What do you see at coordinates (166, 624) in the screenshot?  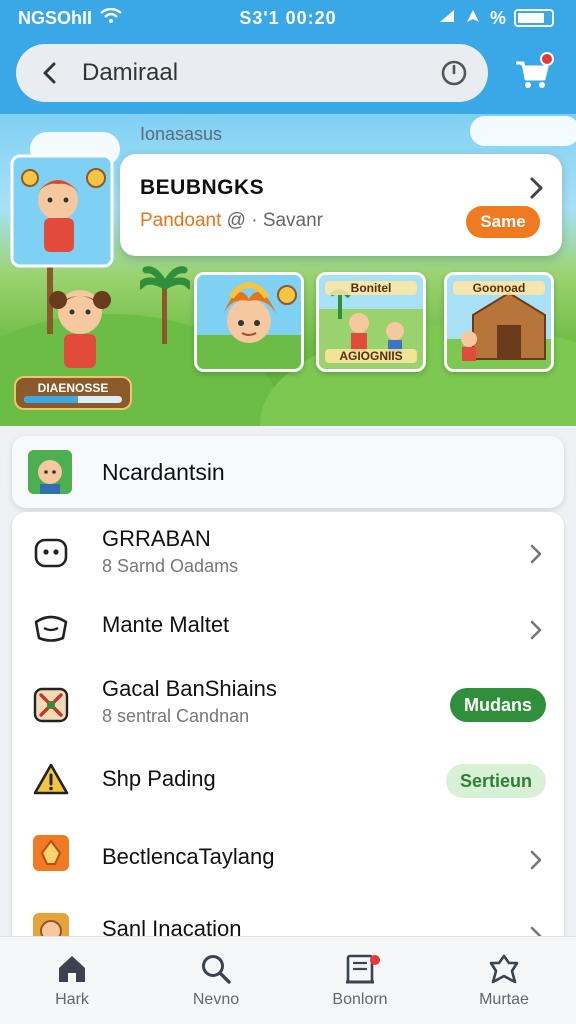 I see `list-item-title: Mante Maltet` at bounding box center [166, 624].